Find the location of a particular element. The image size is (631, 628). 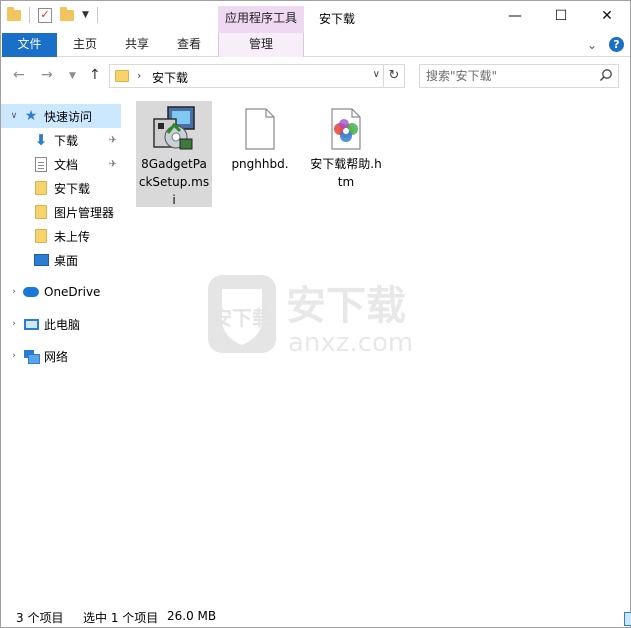

search-input is located at coordinates (511, 76).